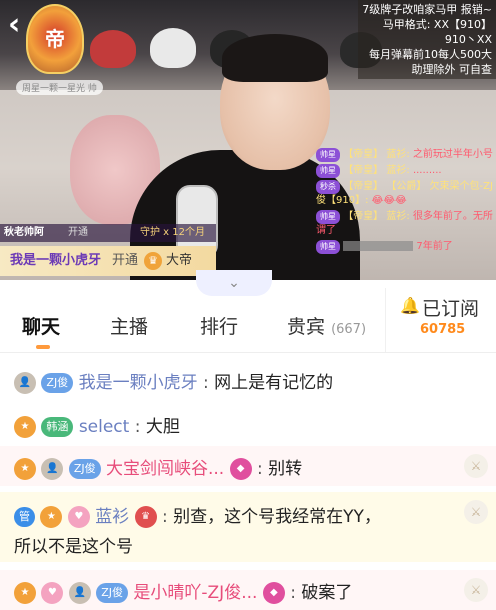  Describe the element at coordinates (57, 427) in the screenshot. I see `badge: 韩涵` at that location.